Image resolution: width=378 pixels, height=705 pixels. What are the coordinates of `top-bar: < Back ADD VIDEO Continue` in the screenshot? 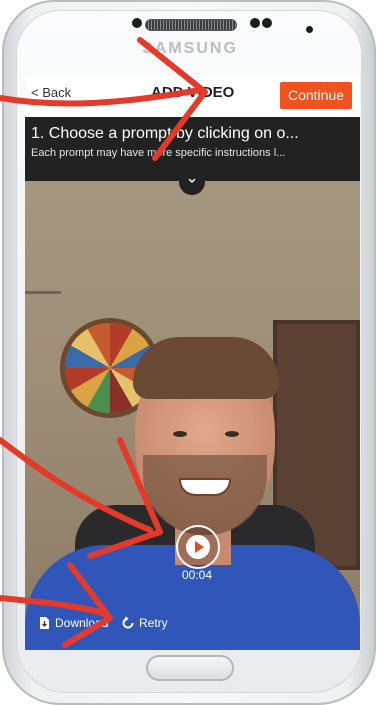 It's located at (192, 96).